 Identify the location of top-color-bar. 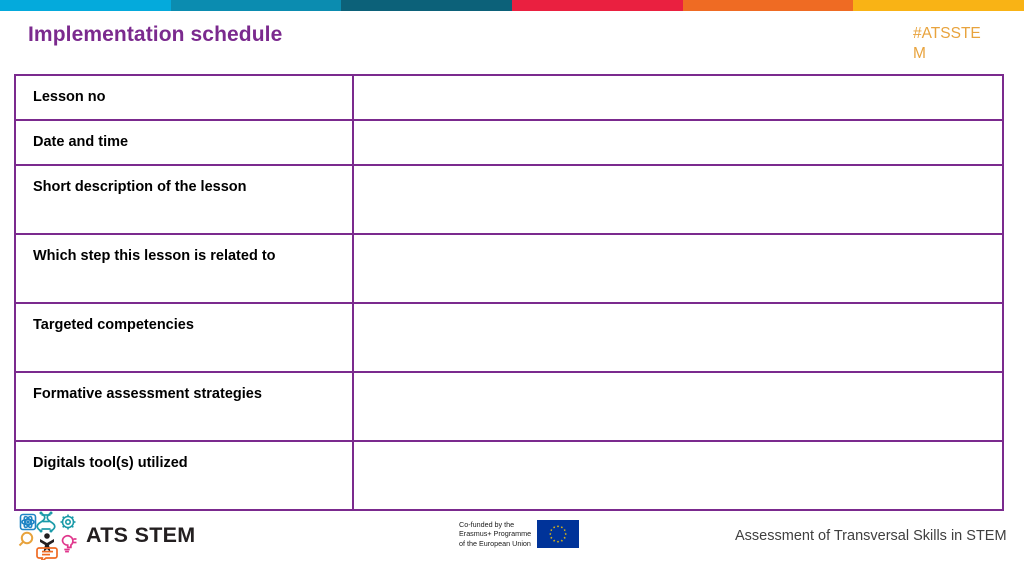
(512, 5).